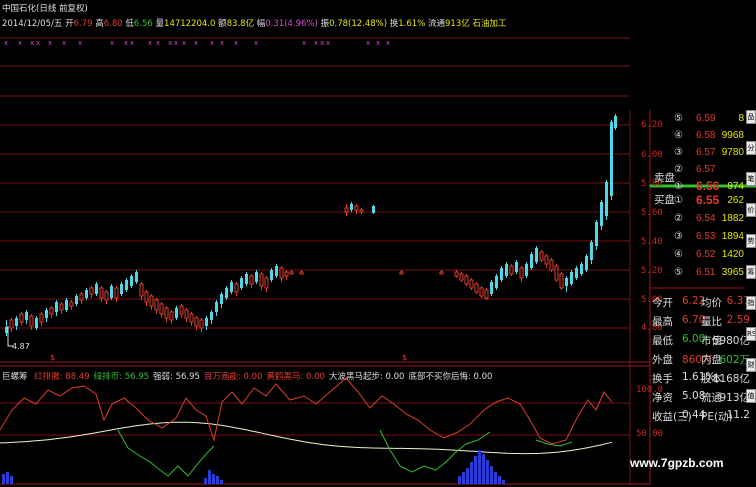  Describe the element at coordinates (698, 273) in the screenshot. I see `order-book-row: ⑤ 6.51 3965` at that location.